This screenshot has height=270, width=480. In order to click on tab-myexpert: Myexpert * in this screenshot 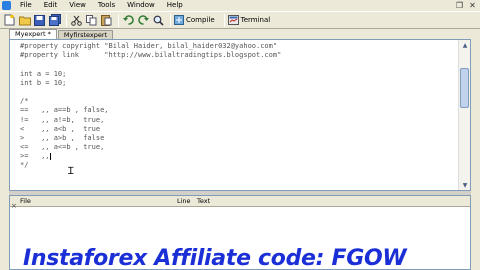, I will do `click(33, 34)`.